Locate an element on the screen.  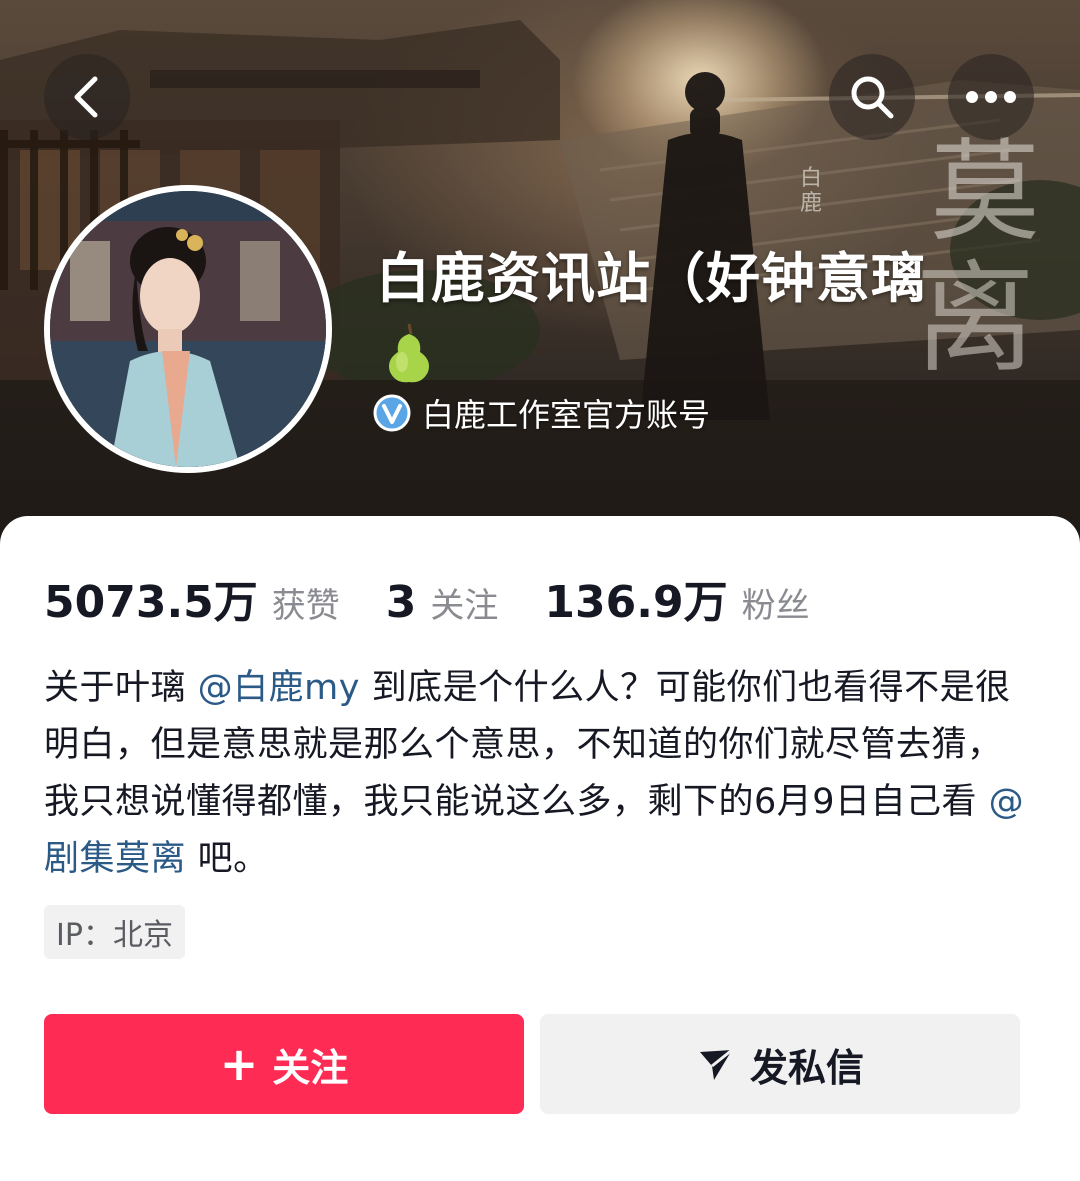
avatar is located at coordinates (188, 329).